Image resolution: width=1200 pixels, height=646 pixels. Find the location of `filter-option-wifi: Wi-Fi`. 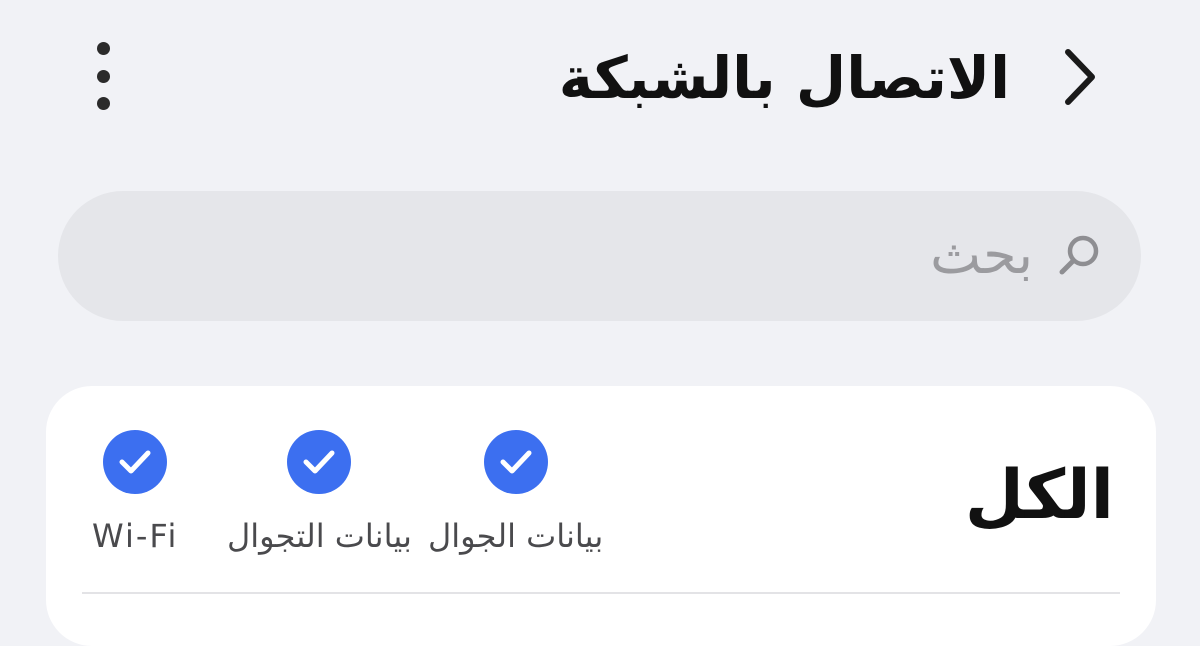

filter-option-wifi: Wi-Fi is located at coordinates (135, 493).